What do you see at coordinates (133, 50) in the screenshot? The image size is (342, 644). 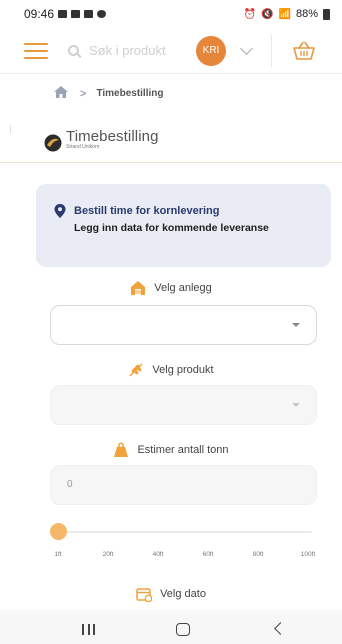 I see `search-input` at bounding box center [133, 50].